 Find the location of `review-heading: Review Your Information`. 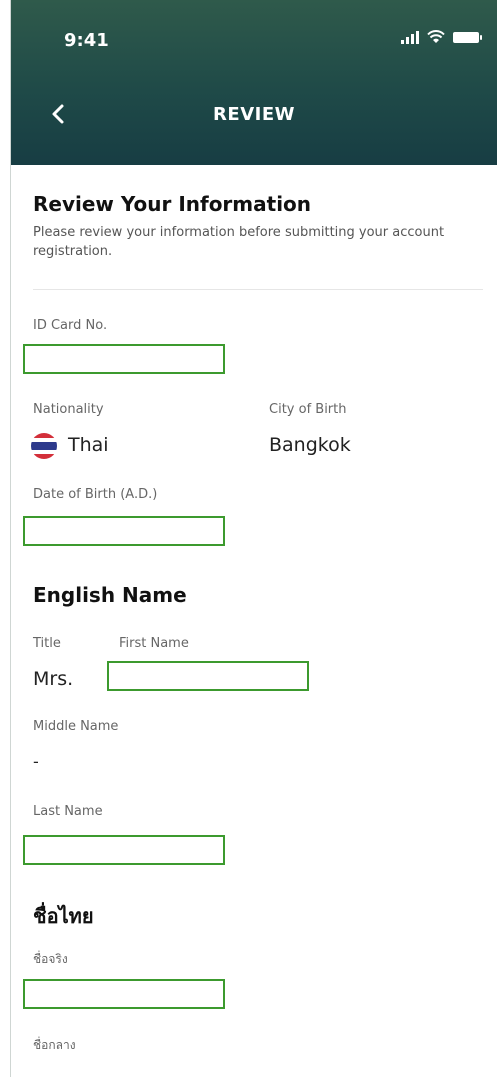

review-heading: Review Your Information is located at coordinates (172, 204).